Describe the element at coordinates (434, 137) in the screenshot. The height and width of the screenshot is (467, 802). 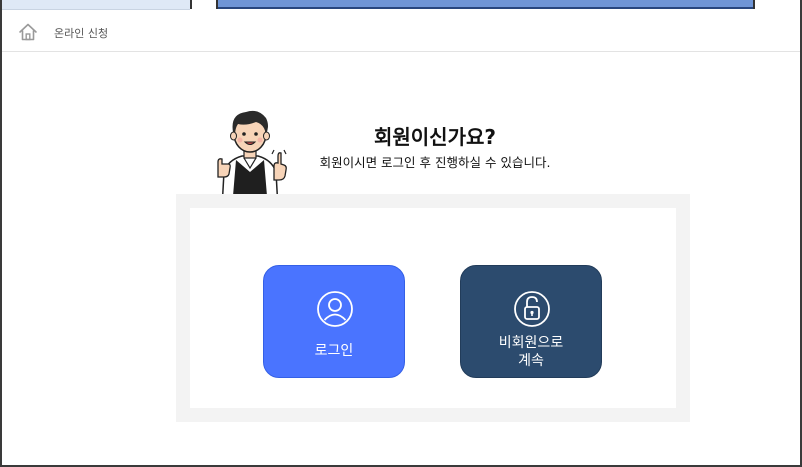
I see `page-title: 회원이신가요?` at that location.